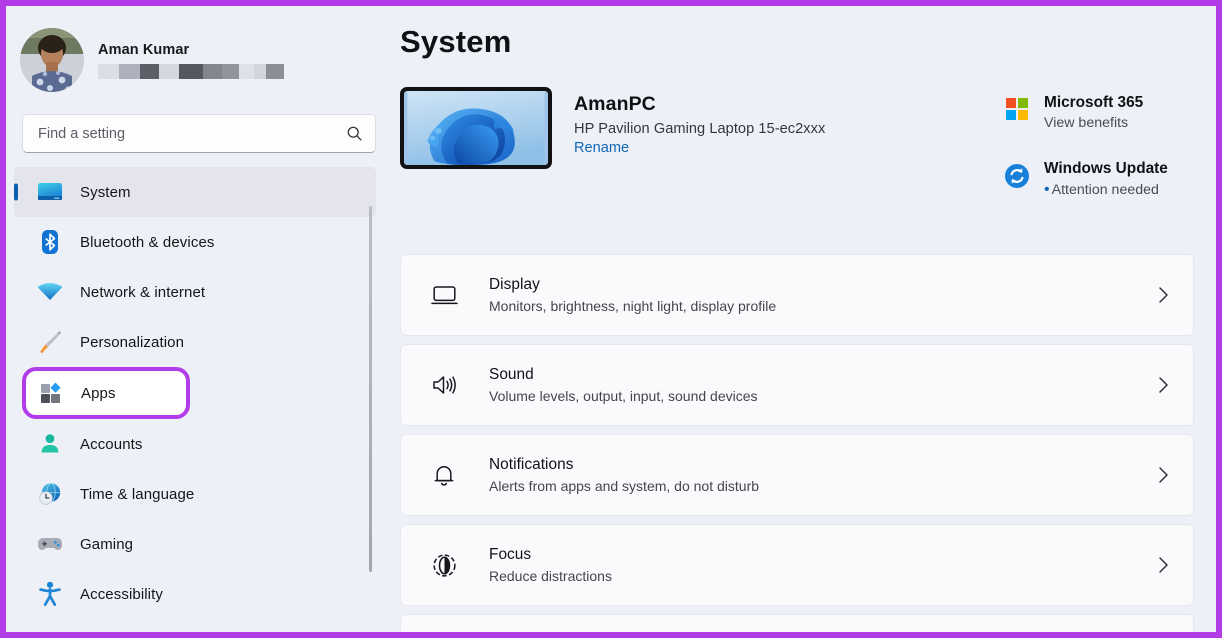  Describe the element at coordinates (192, 133) in the screenshot. I see `search-input` at that location.